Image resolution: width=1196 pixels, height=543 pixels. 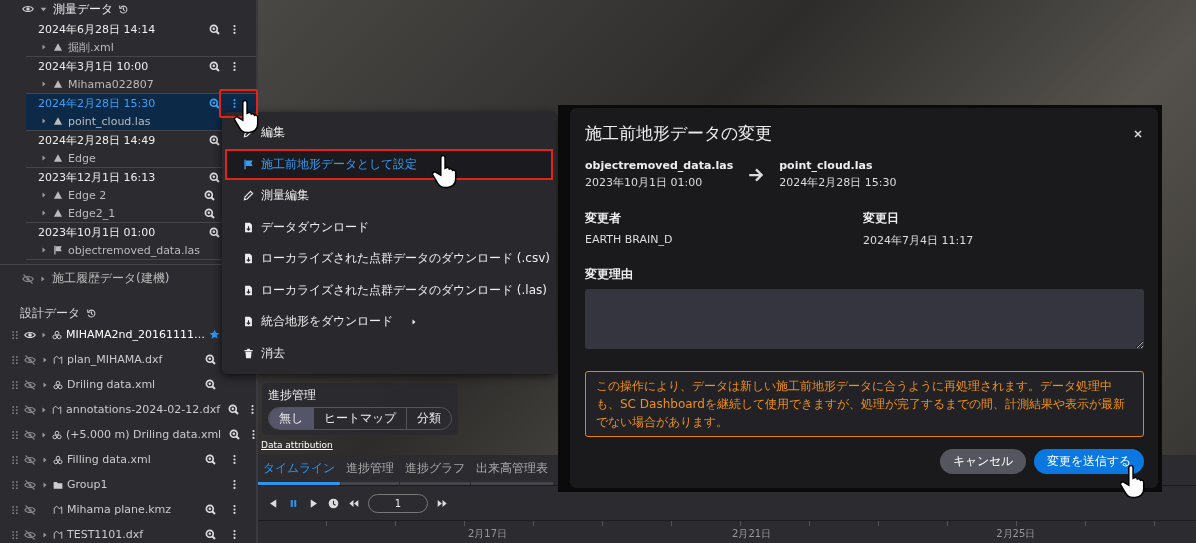 I want to click on panel-title: 進捗管理, so click(x=292, y=395).